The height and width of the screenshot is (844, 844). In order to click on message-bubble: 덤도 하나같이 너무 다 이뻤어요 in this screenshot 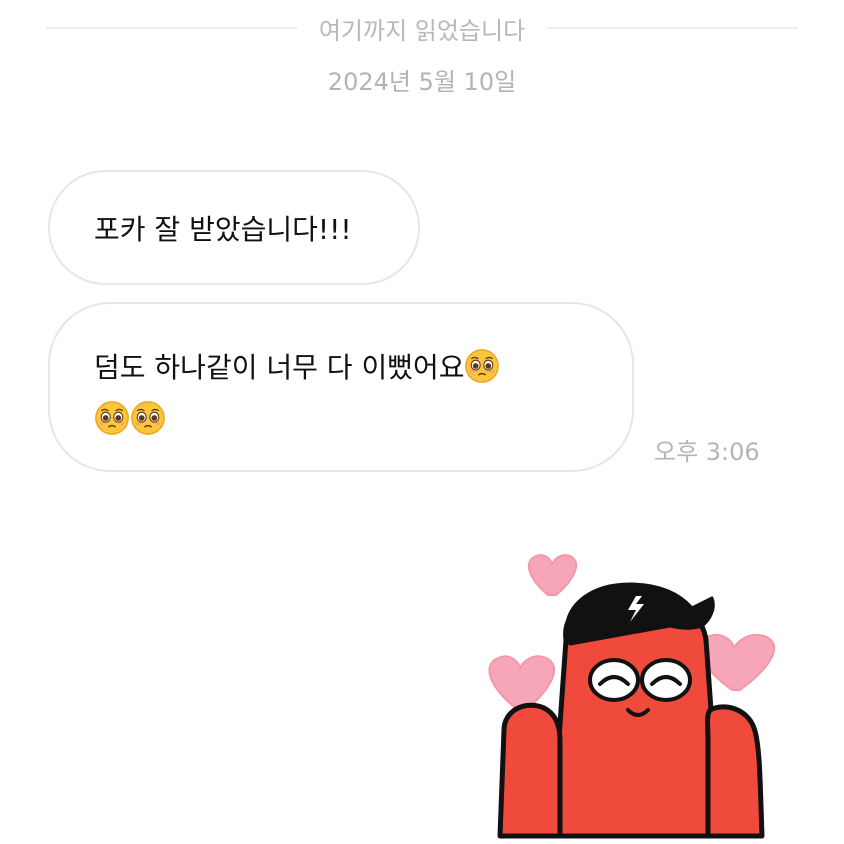, I will do `click(341, 387)`.